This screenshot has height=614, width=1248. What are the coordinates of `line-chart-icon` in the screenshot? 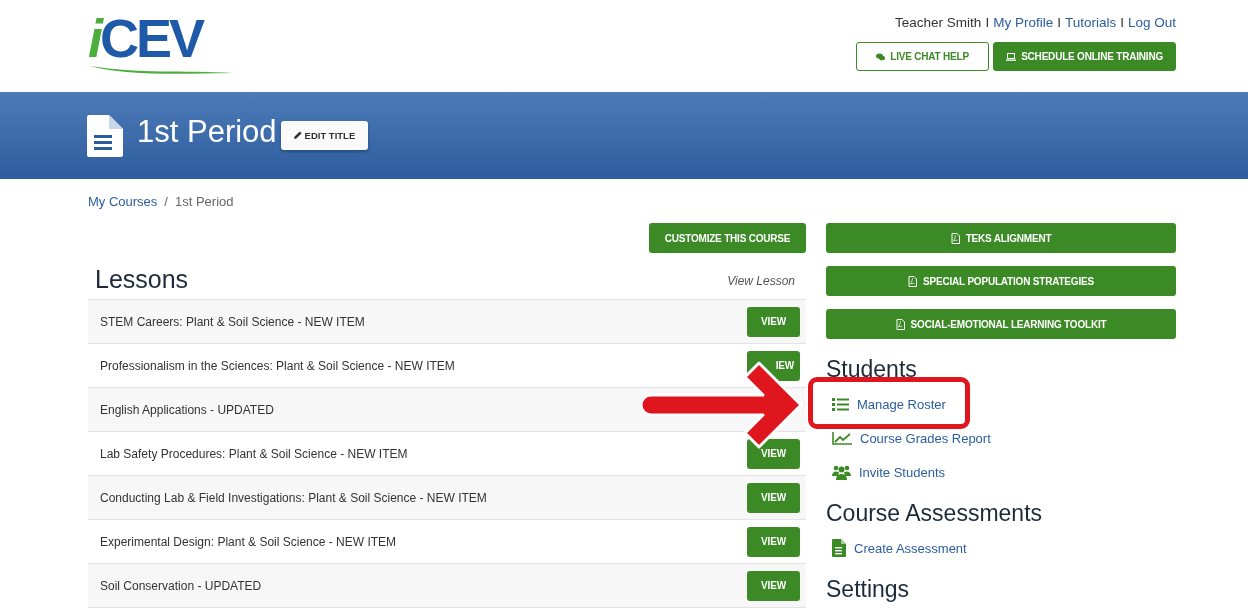 It's located at (842, 438).